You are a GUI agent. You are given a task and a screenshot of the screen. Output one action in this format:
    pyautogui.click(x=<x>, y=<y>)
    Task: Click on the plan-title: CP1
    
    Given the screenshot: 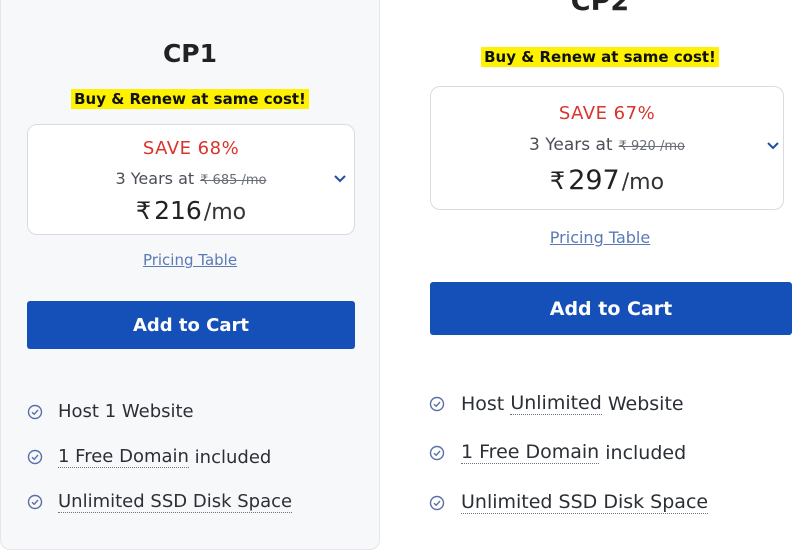 What is the action you would take?
    pyautogui.click(x=190, y=53)
    